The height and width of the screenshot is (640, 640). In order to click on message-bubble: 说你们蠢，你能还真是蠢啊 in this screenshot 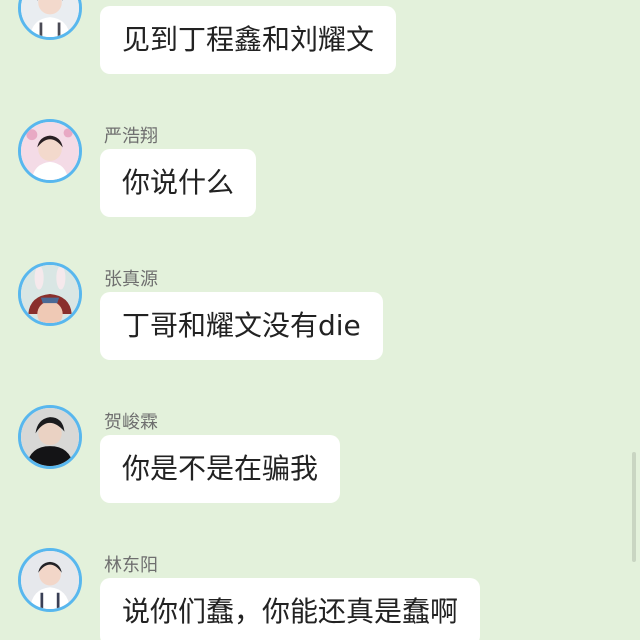, I will do `click(290, 609)`.